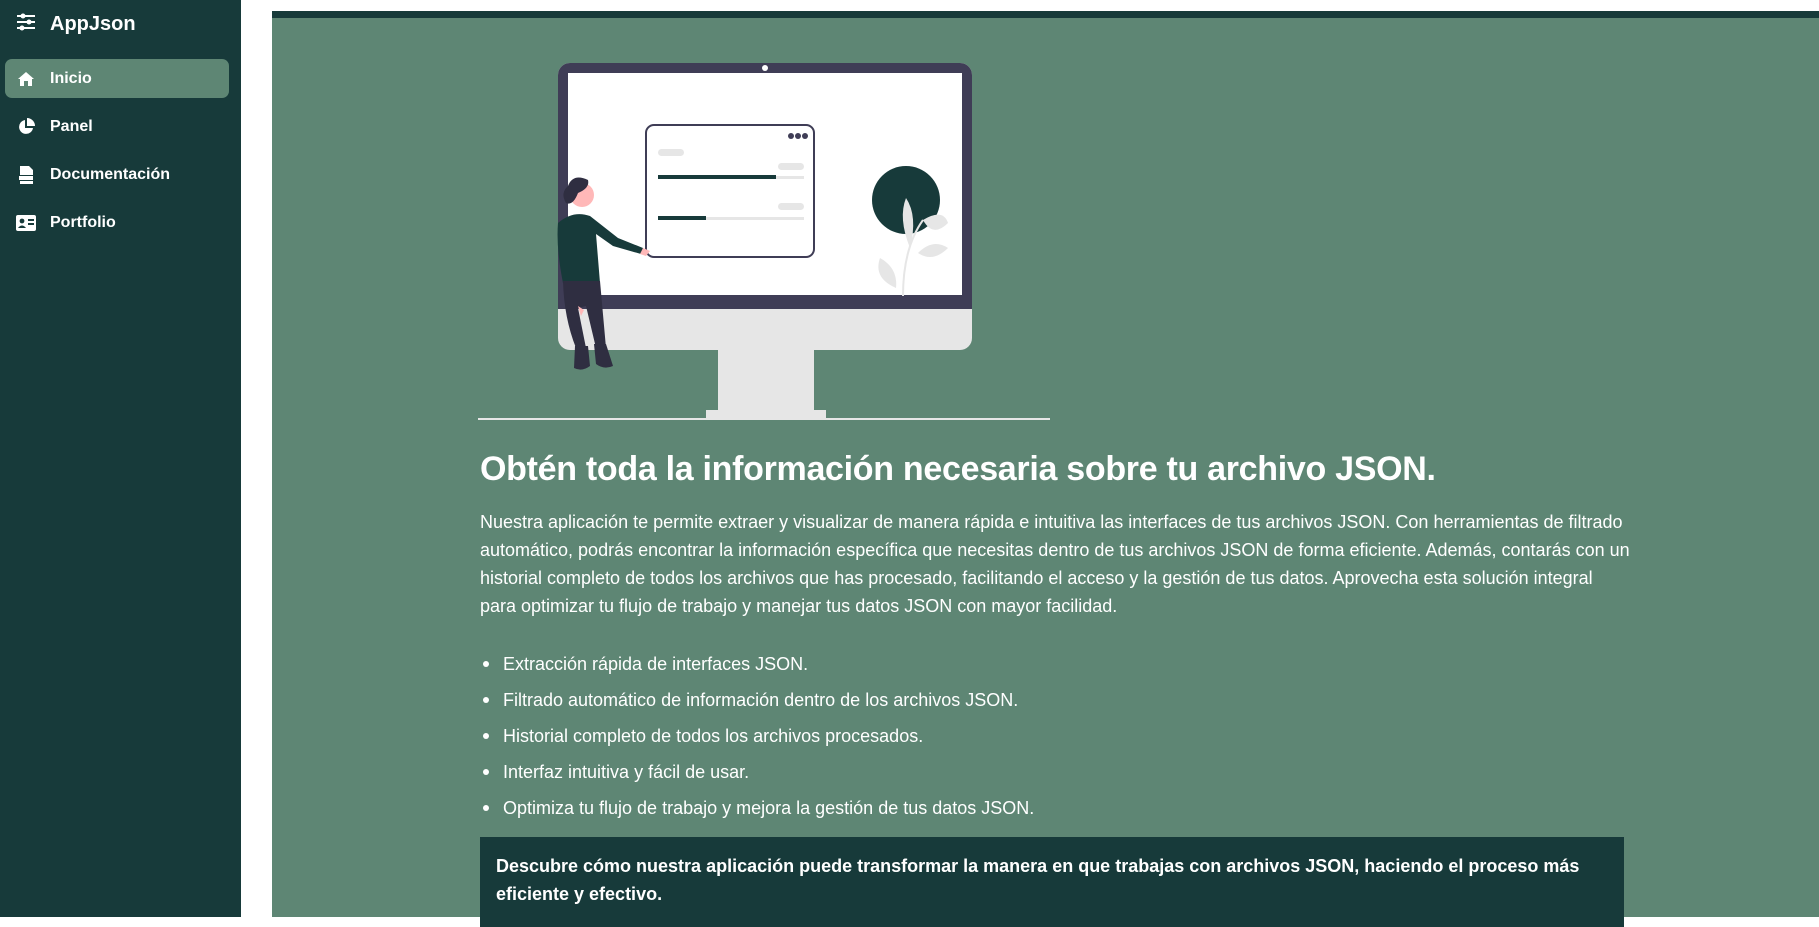 This screenshot has width=1819, height=927. Describe the element at coordinates (117, 78) in the screenshot. I see `sidebar-item-inicio: Inicio` at that location.